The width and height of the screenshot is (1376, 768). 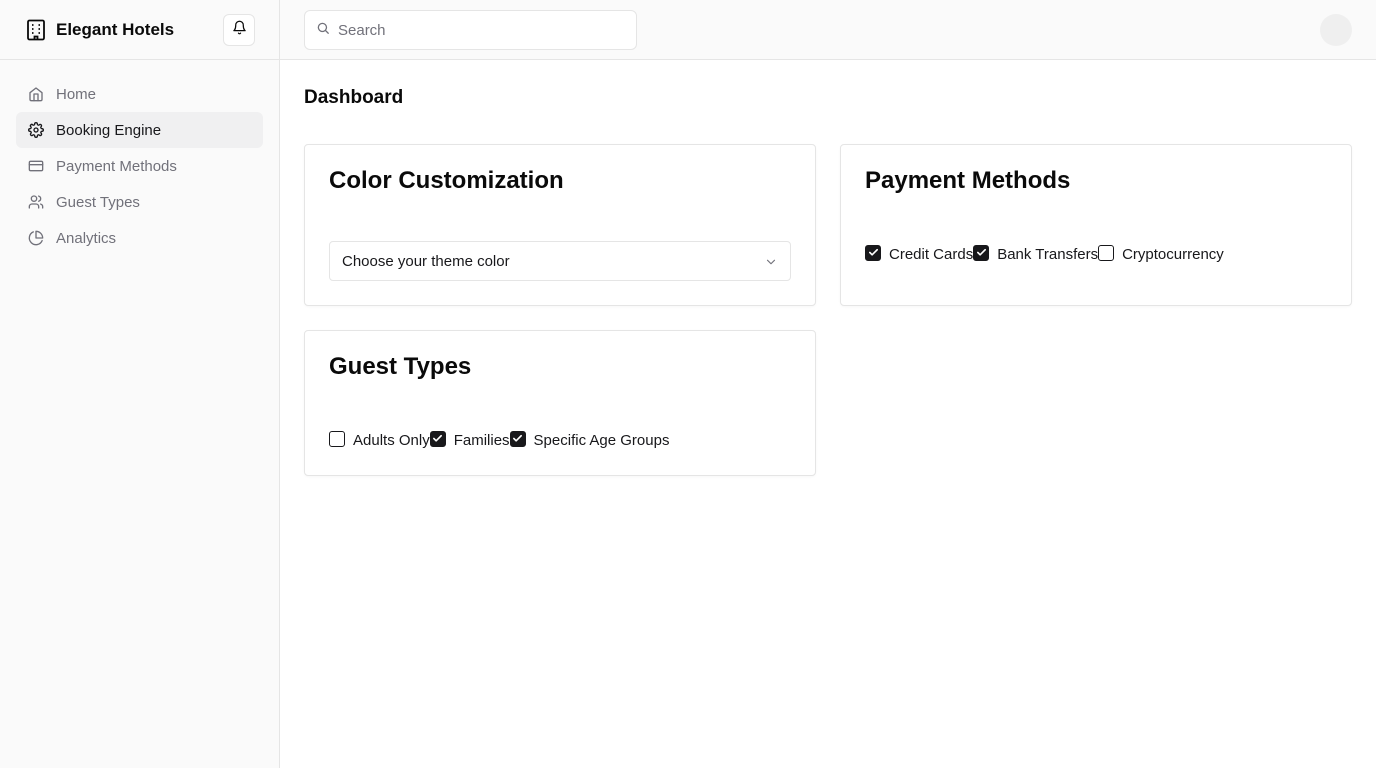 What do you see at coordinates (139, 94) in the screenshot?
I see `sidebar-item-home: Home` at bounding box center [139, 94].